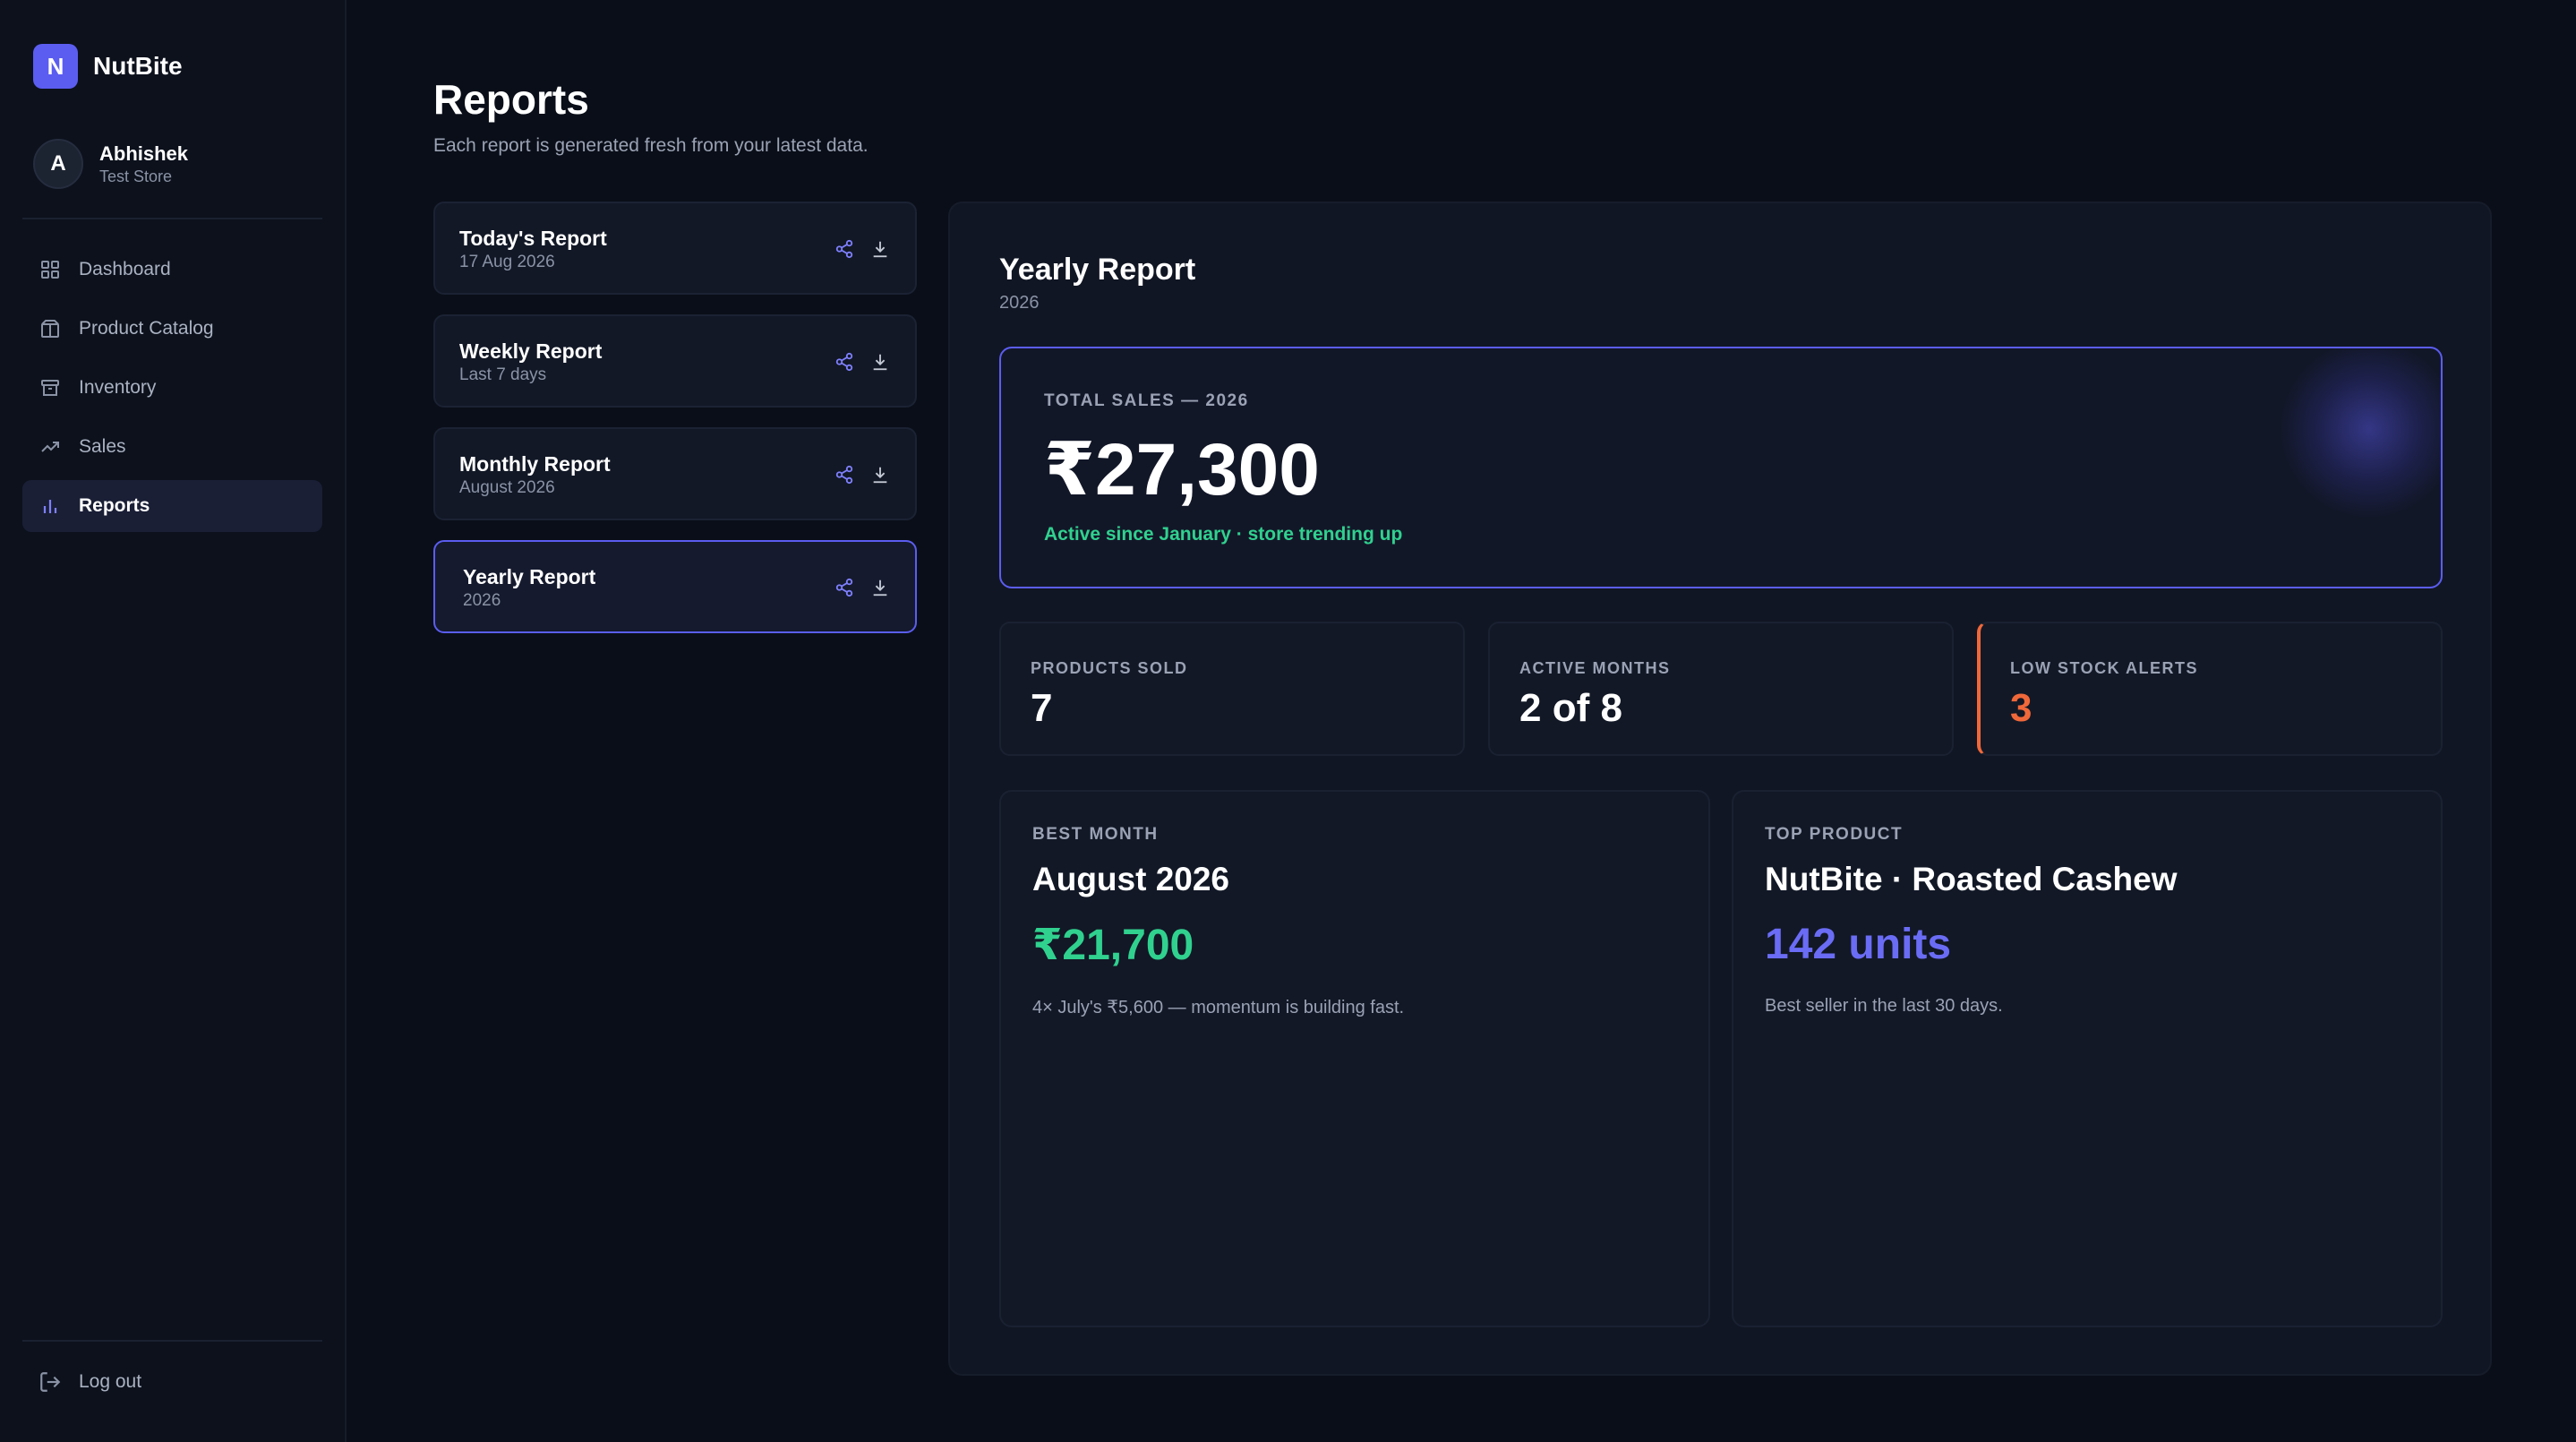 This screenshot has height=1442, width=2576. Describe the element at coordinates (2210, 689) in the screenshot. I see `stat-card-low-stock-alerts: LOW STOCK ALERTS 3` at that location.